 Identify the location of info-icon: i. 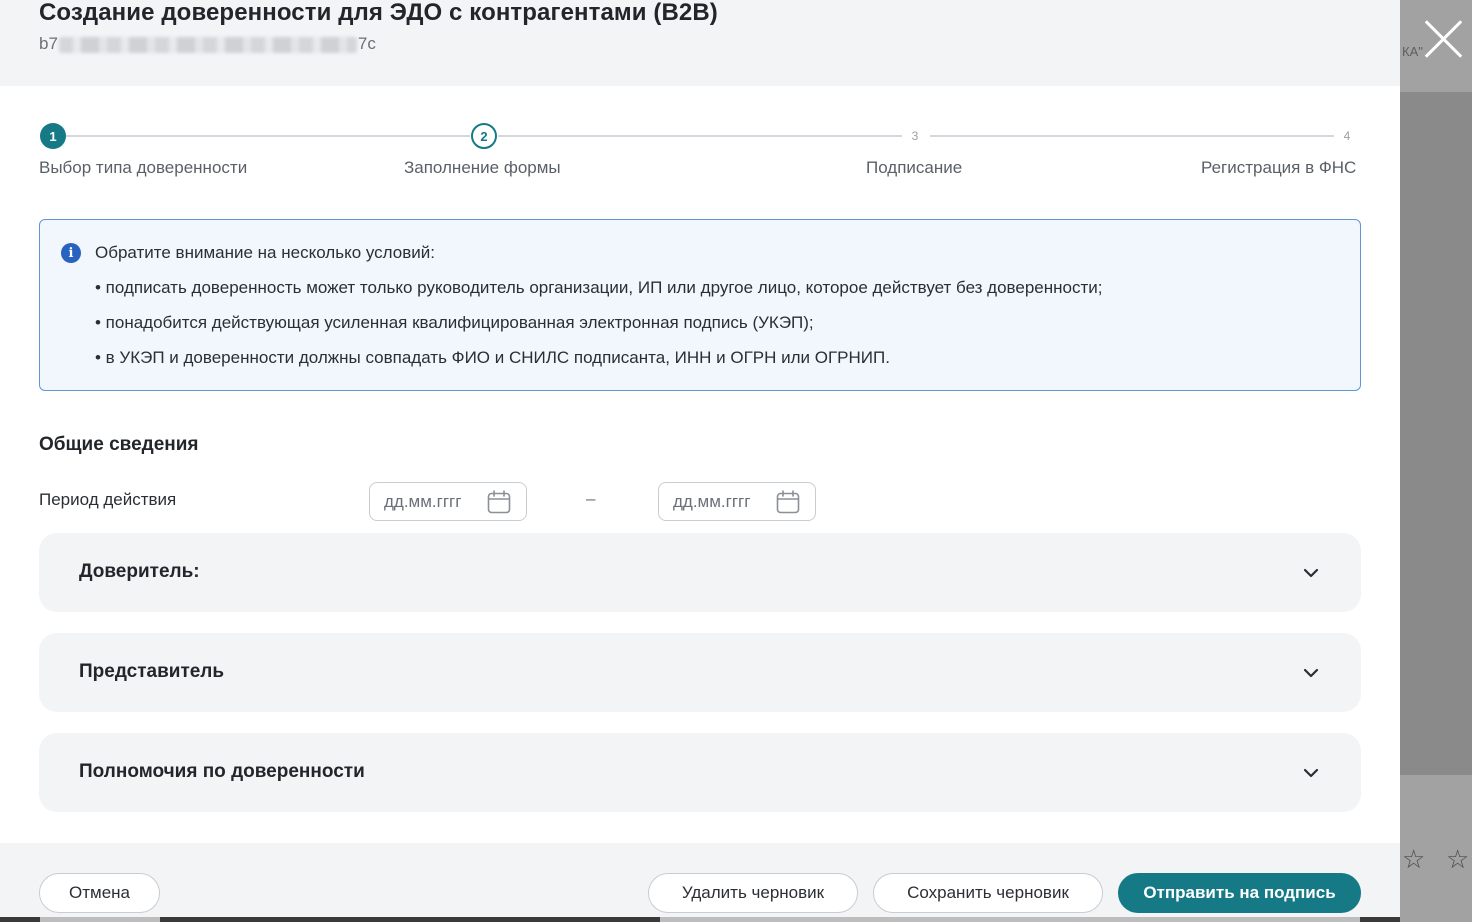
(71, 253).